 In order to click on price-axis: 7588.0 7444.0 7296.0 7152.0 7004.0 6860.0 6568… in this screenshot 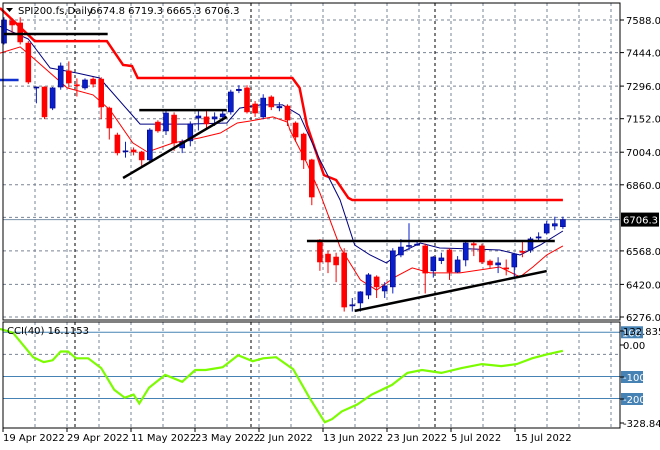, I will do `click(640, 170)`.